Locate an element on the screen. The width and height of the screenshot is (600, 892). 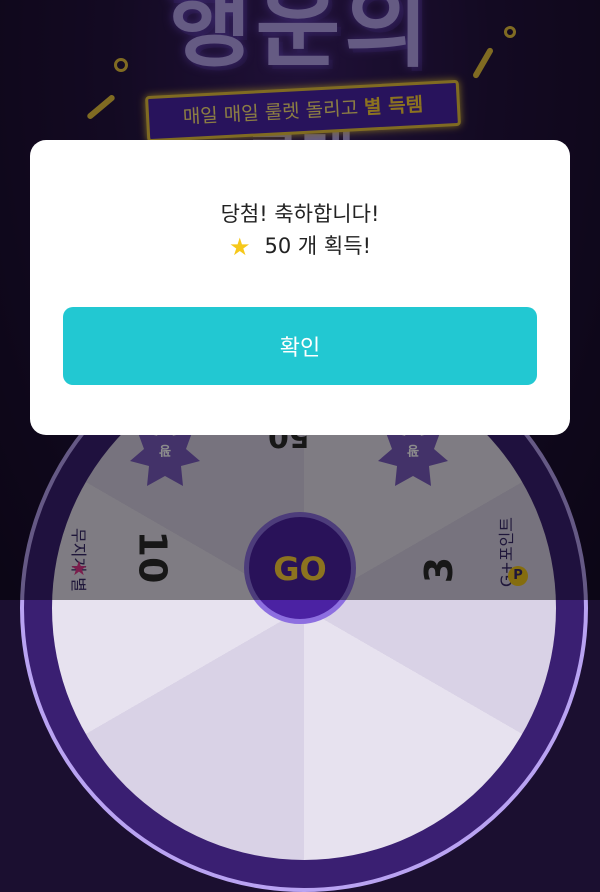
win-message: 당첨! 축하합니다! is located at coordinates (300, 214).